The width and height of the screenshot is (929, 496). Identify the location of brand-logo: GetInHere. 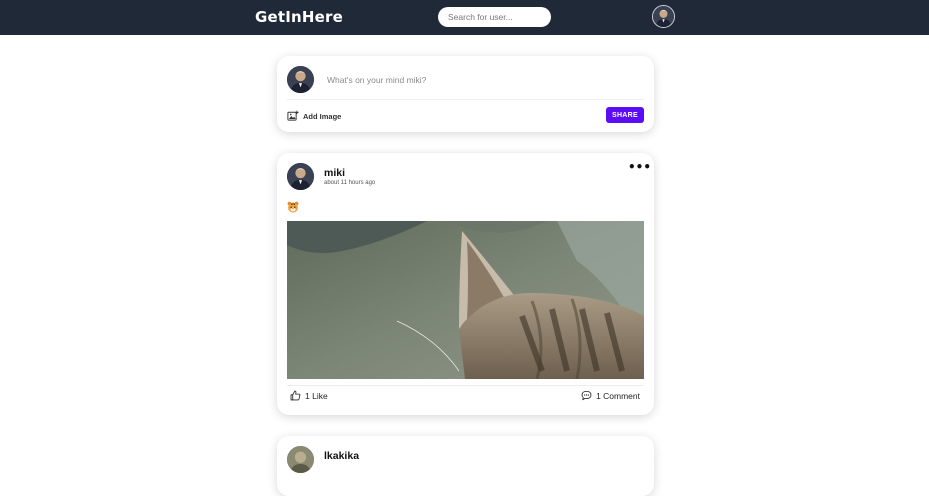
(299, 17).